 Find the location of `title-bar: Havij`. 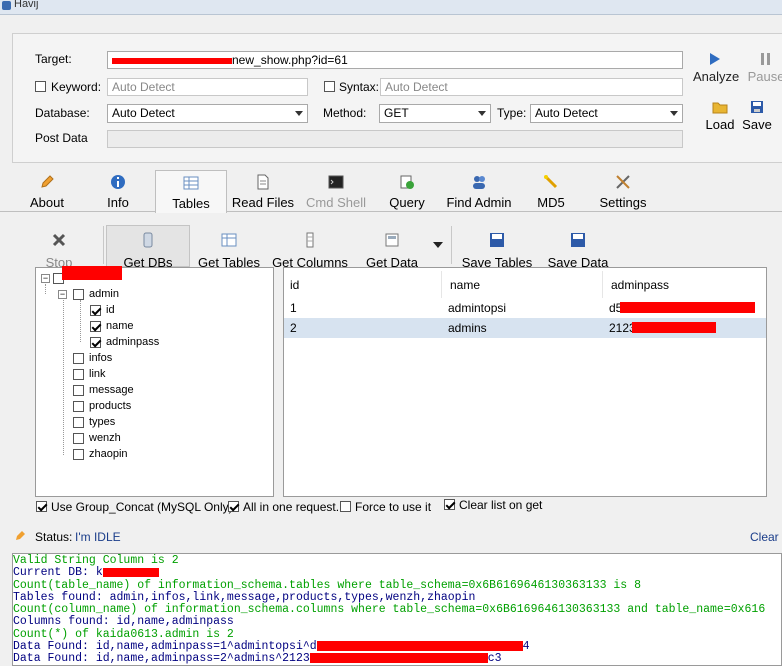

title-bar: Havij is located at coordinates (391, 7).